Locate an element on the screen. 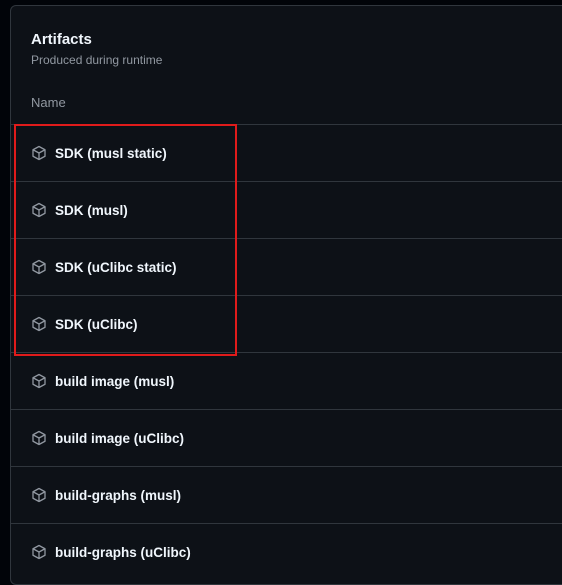  artifact-link: build image (musl) is located at coordinates (114, 381).